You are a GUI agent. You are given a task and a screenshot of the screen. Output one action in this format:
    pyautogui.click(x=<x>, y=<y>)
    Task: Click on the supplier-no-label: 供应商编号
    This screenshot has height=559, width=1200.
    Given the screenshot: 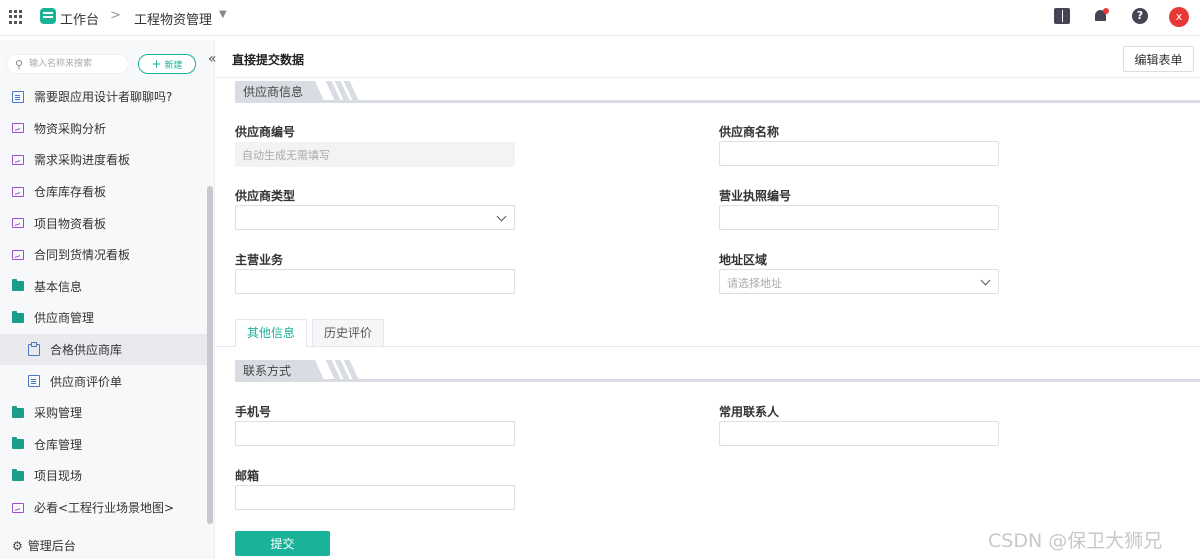 What is the action you would take?
    pyautogui.click(x=265, y=132)
    